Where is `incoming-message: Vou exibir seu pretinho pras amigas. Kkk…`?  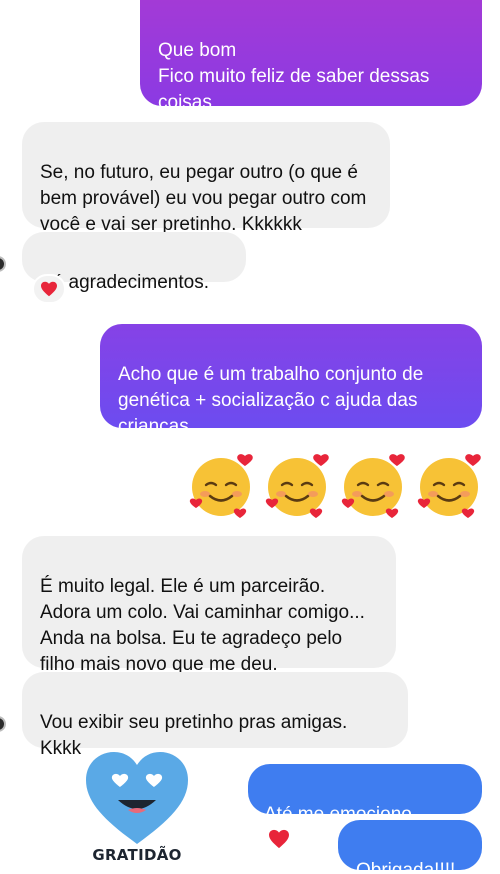 incoming-message: Vou exibir seu pretinho pras amigas. Kkk… is located at coordinates (215, 715).